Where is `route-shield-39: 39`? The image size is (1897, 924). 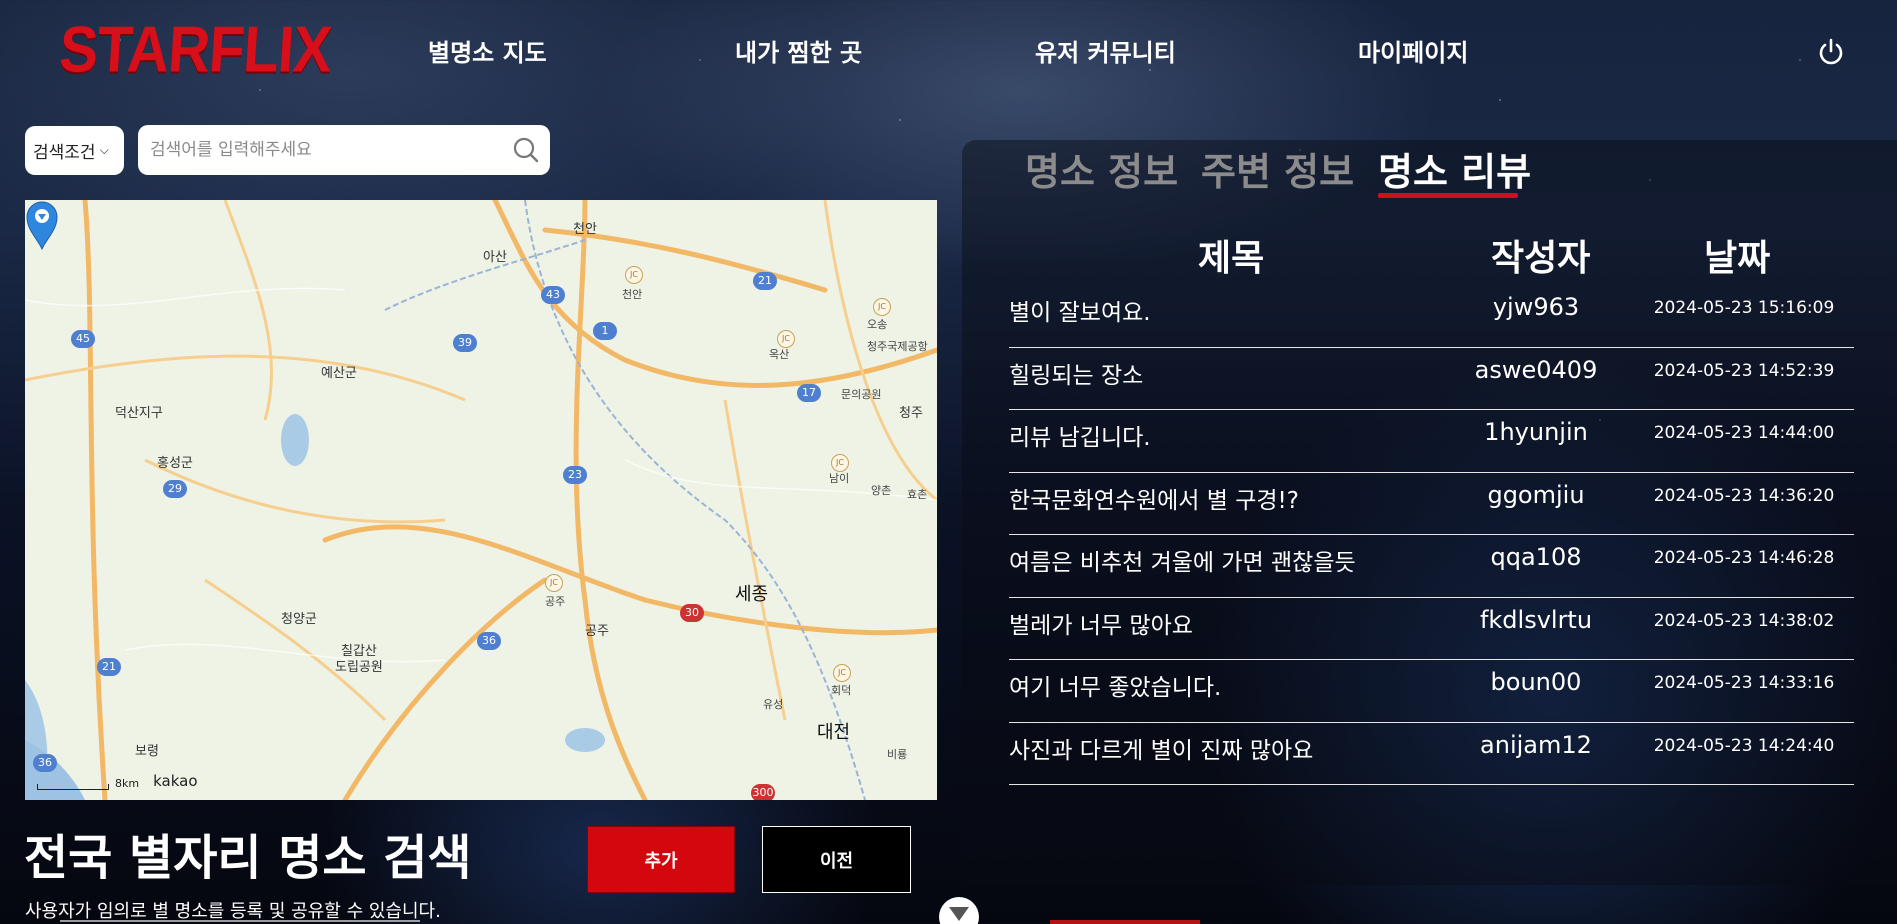 route-shield-39: 39 is located at coordinates (465, 343).